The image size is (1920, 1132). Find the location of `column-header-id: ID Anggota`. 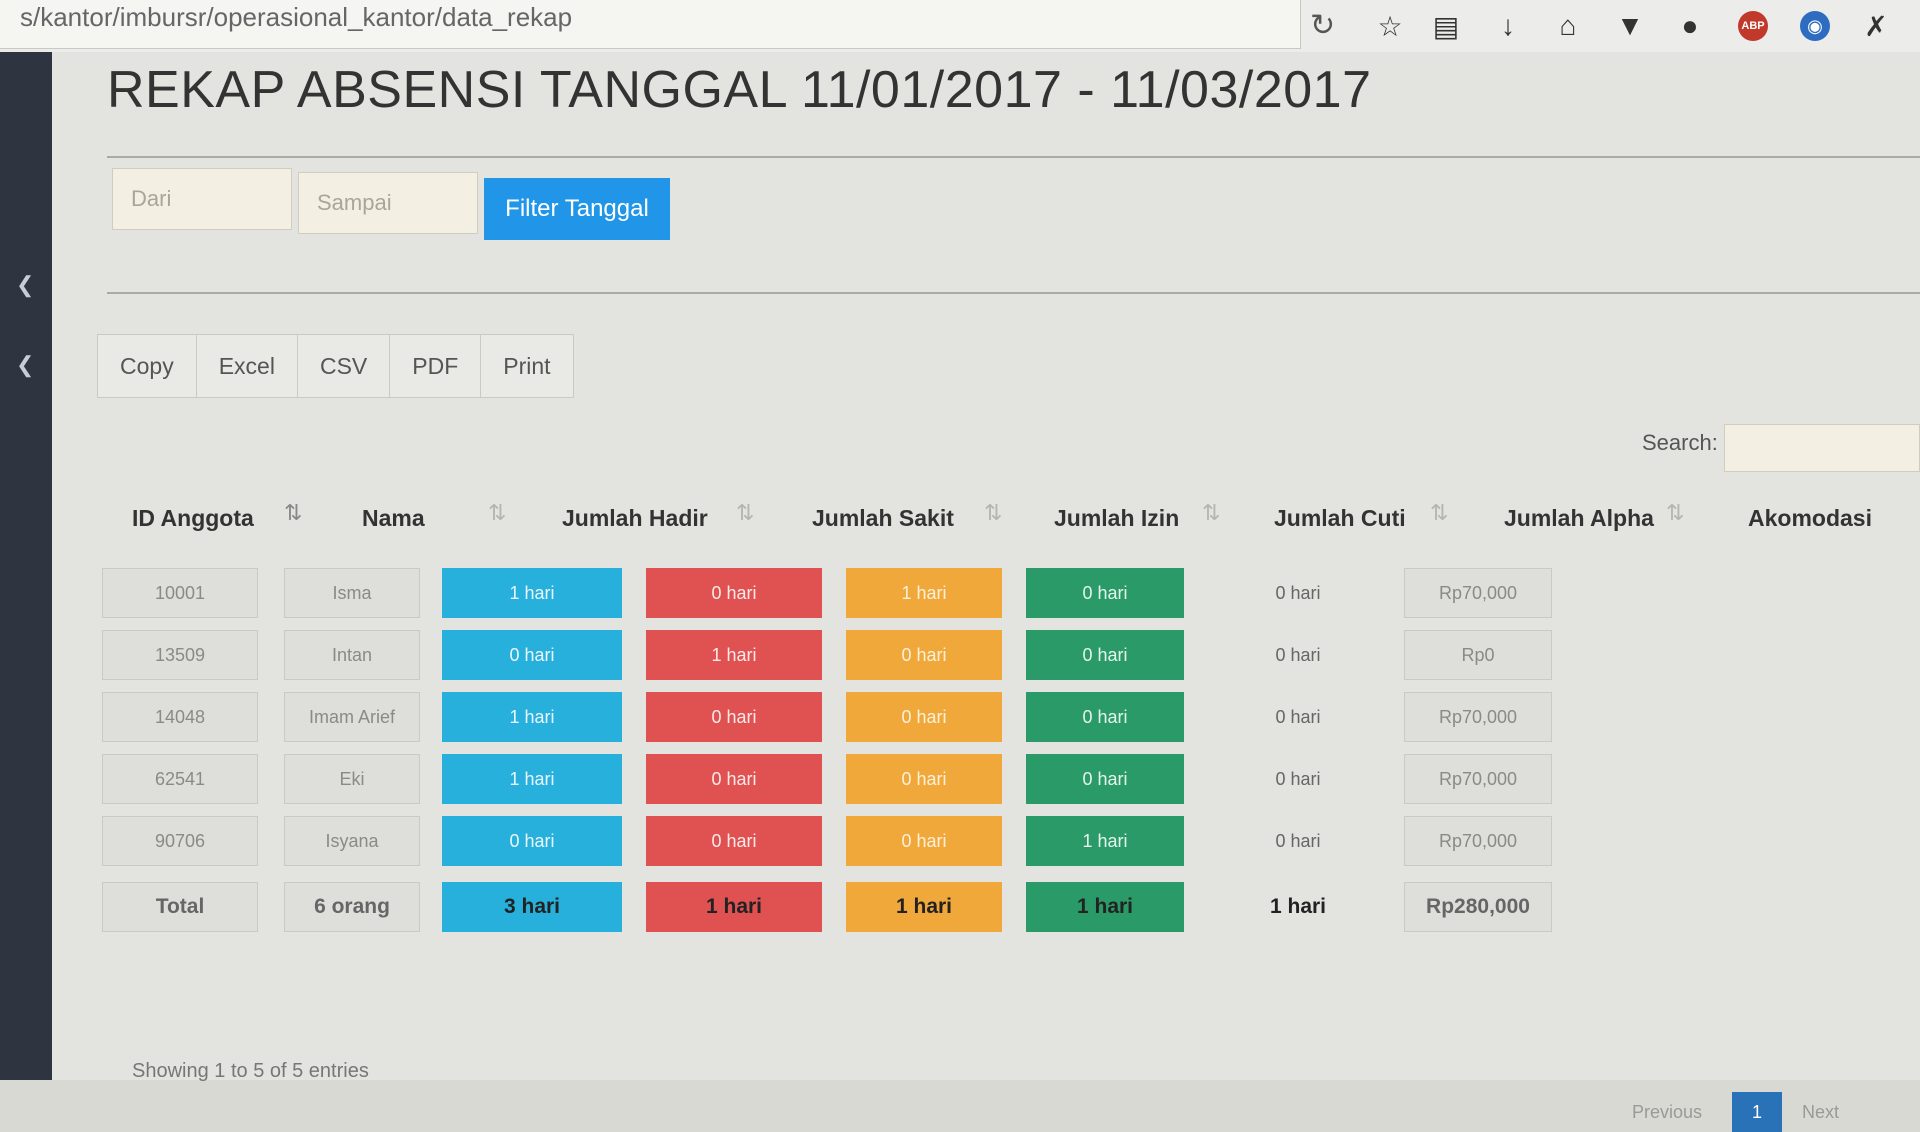

column-header-id: ID Anggota is located at coordinates (193, 518).